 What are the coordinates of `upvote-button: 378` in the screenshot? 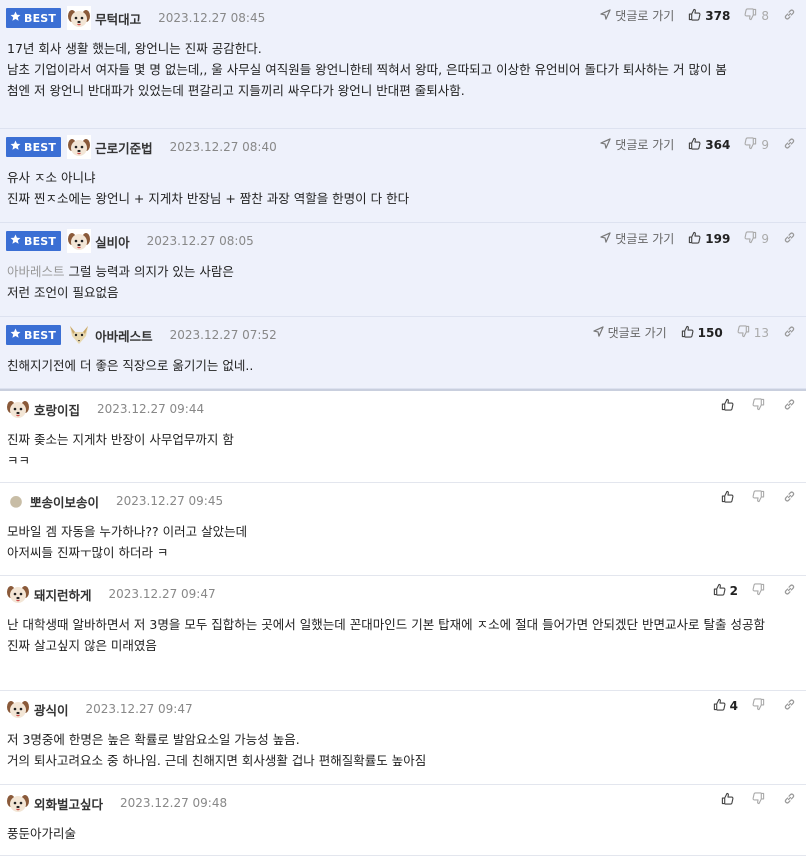 It's located at (709, 16).